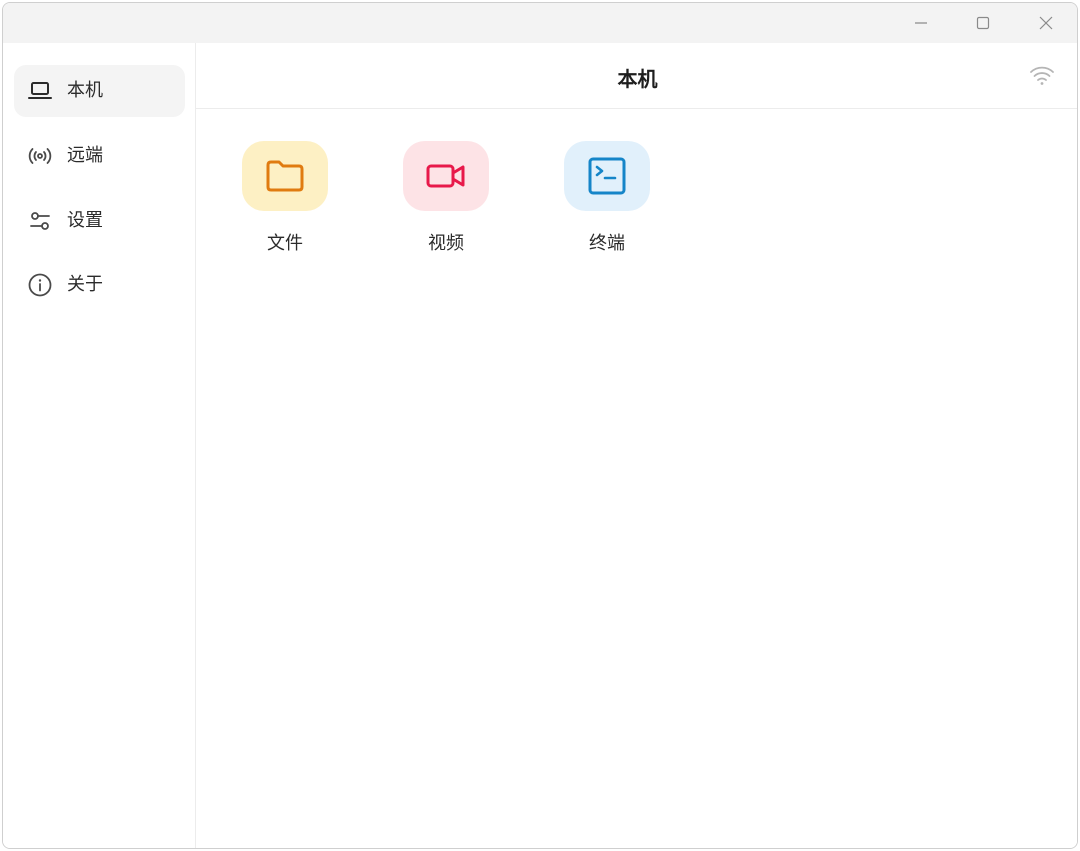 The image size is (1080, 851). Describe the element at coordinates (85, 284) in the screenshot. I see `sidebar-item-label: 关于` at that location.